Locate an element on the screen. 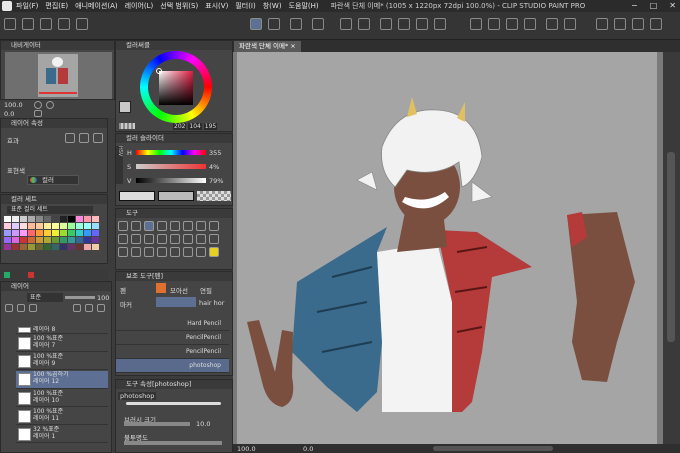 Image resolution: width=680 pixels, height=453 pixels. transparent-color-icon is located at coordinates (127, 126).